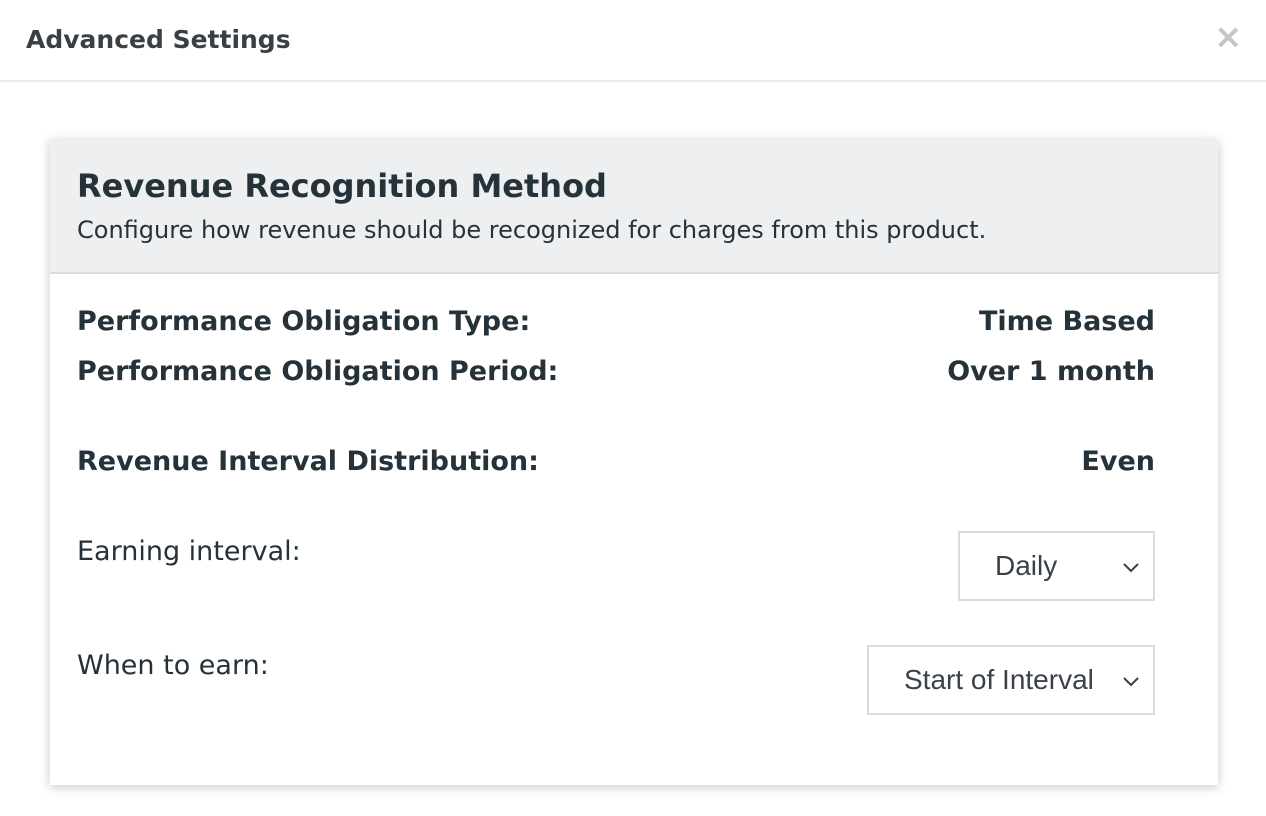  What do you see at coordinates (633, 41) in the screenshot?
I see `dialog-header: Advanced Settings ×` at bounding box center [633, 41].